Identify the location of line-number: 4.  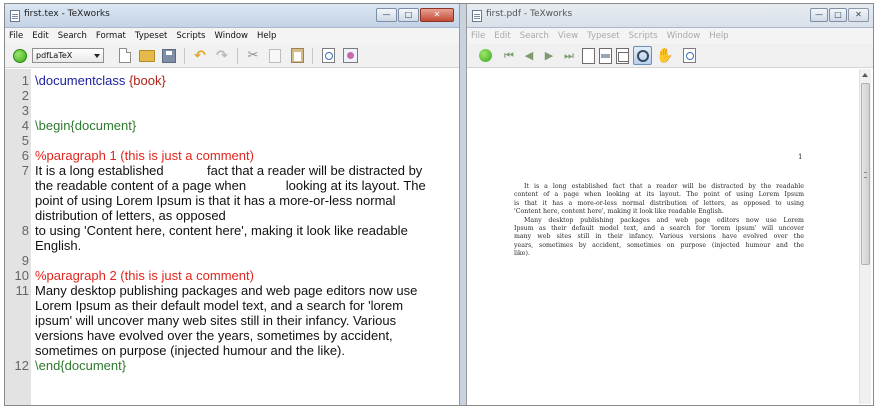
(25, 125).